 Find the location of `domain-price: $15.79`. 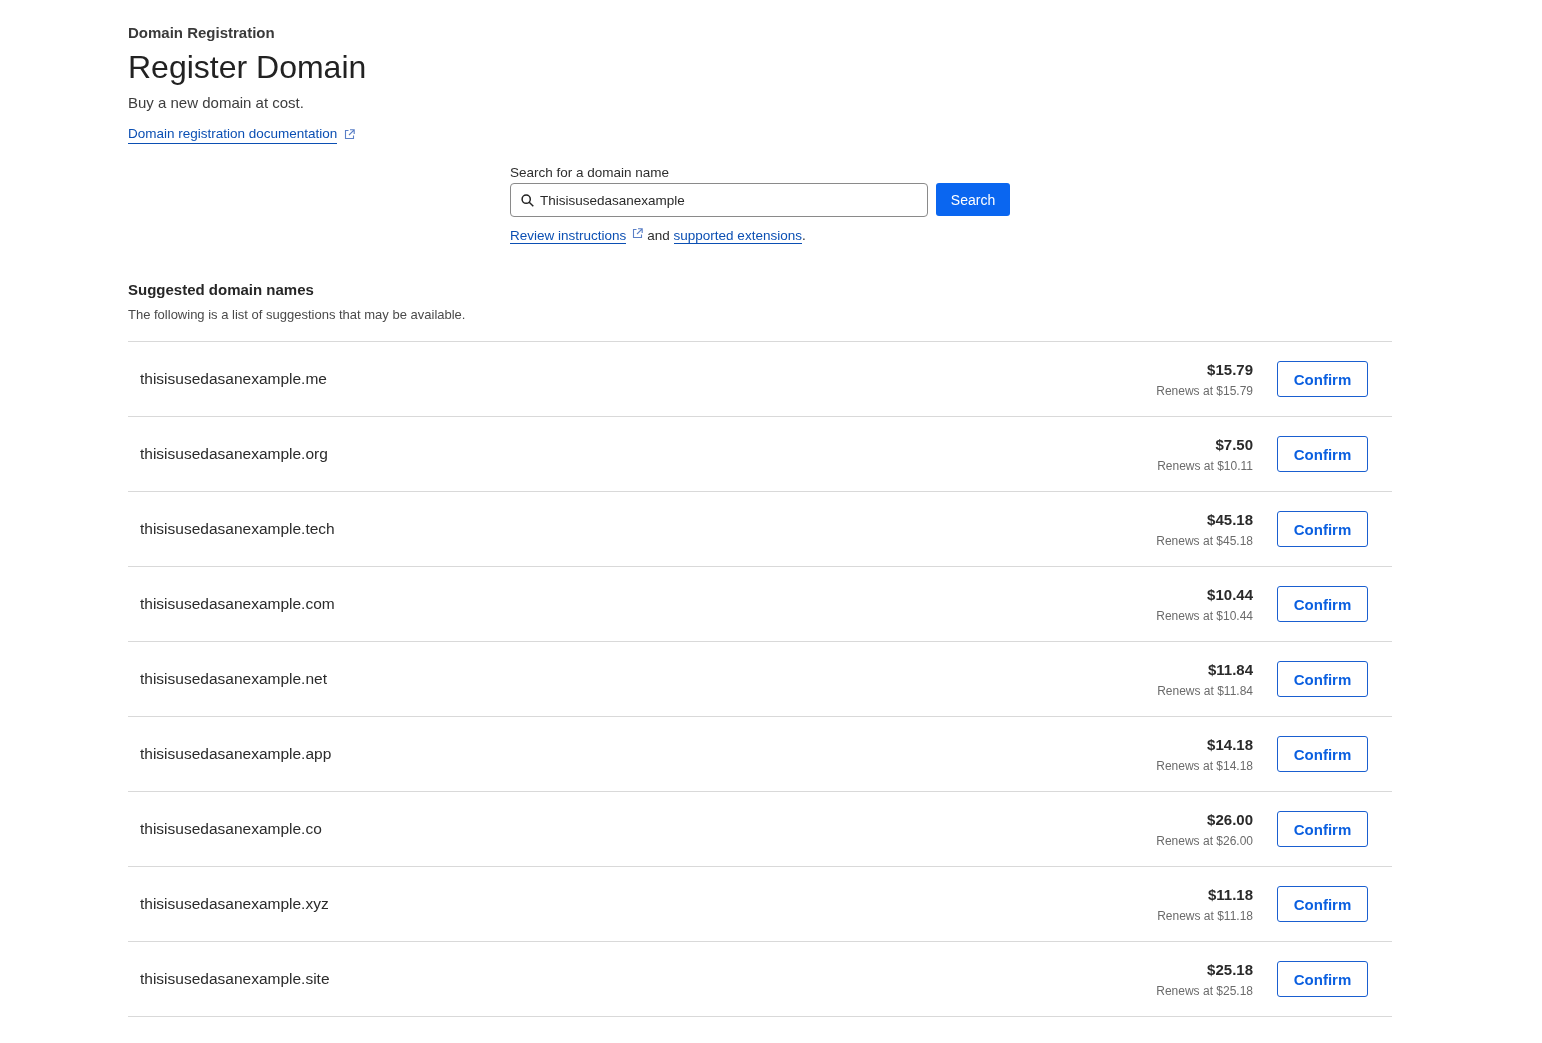

domain-price: $15.79 is located at coordinates (1230, 369).